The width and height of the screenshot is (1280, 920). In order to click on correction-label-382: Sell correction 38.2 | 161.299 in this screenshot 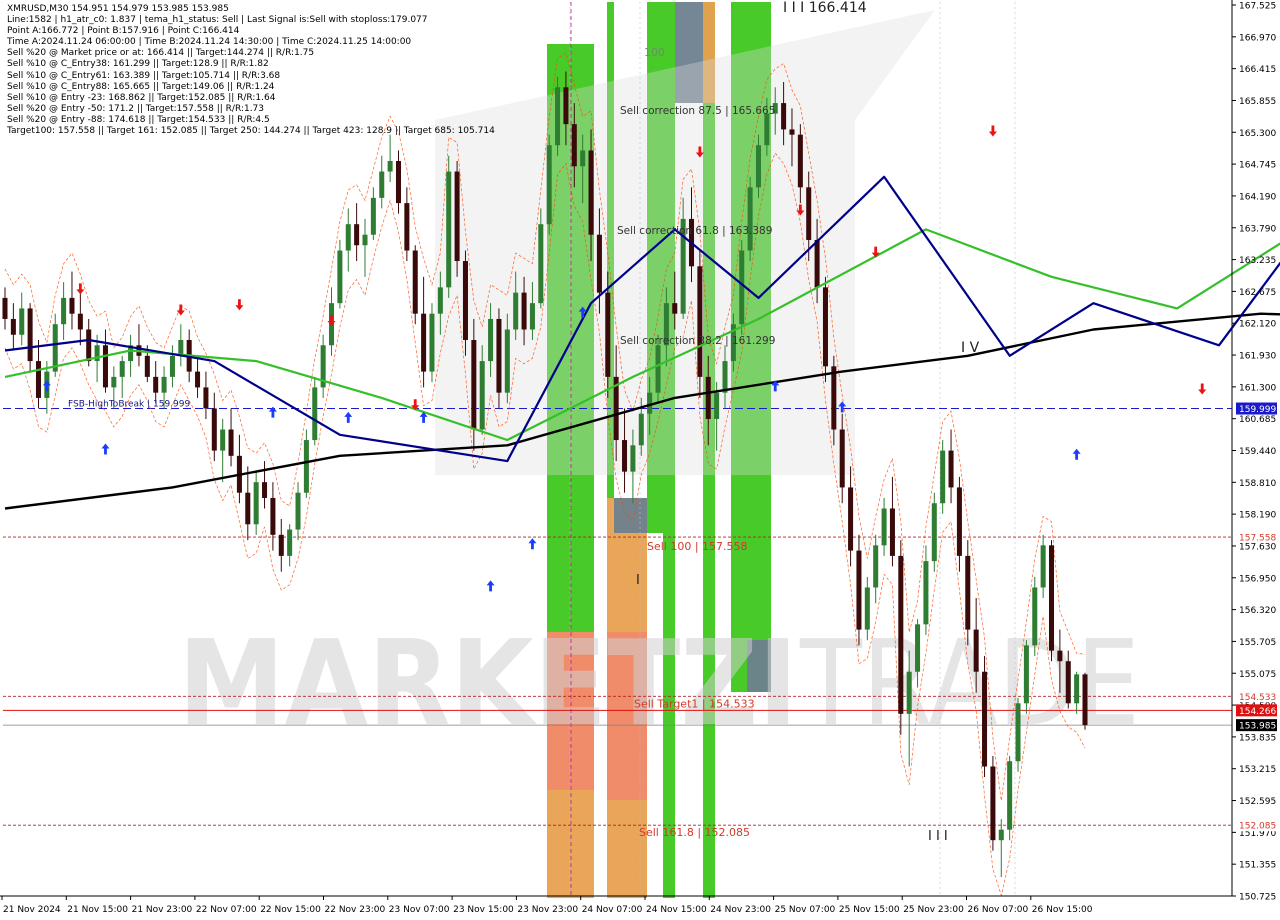, I will do `click(697, 341)`.